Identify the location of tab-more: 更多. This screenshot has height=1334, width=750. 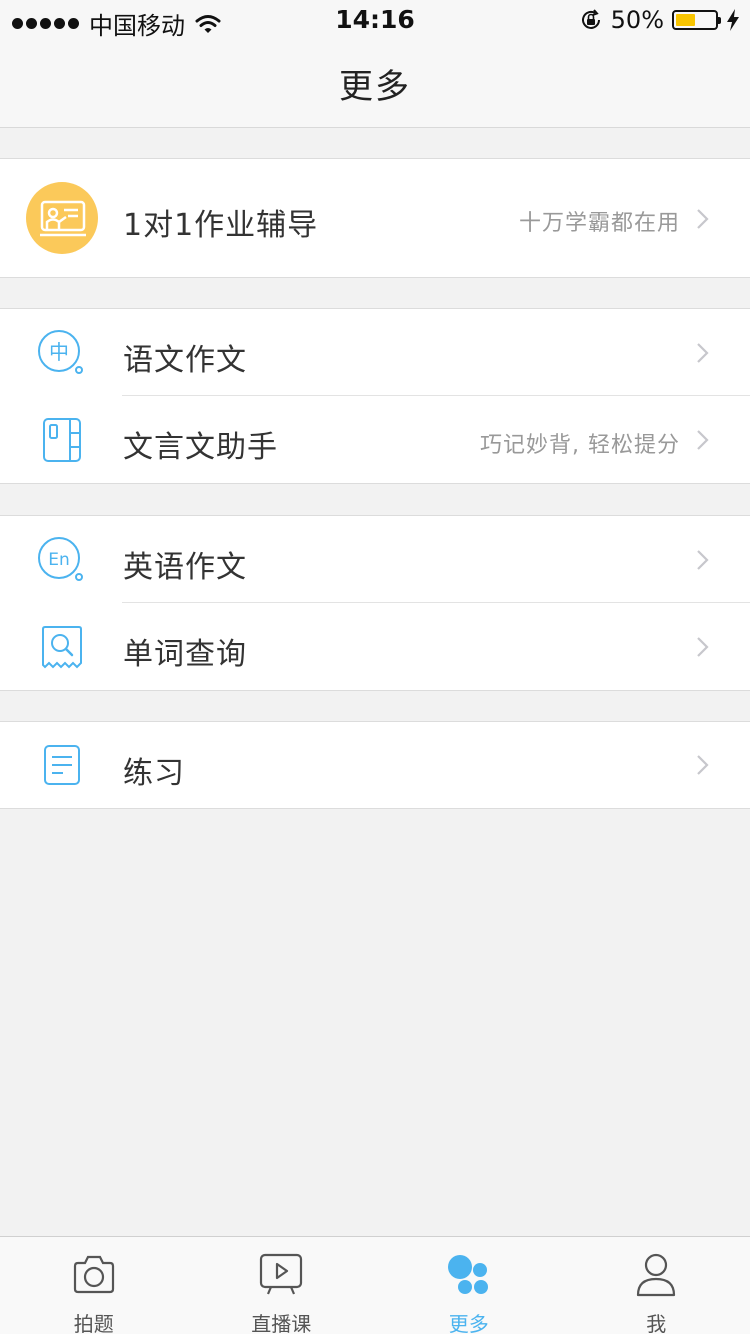
(469, 1285).